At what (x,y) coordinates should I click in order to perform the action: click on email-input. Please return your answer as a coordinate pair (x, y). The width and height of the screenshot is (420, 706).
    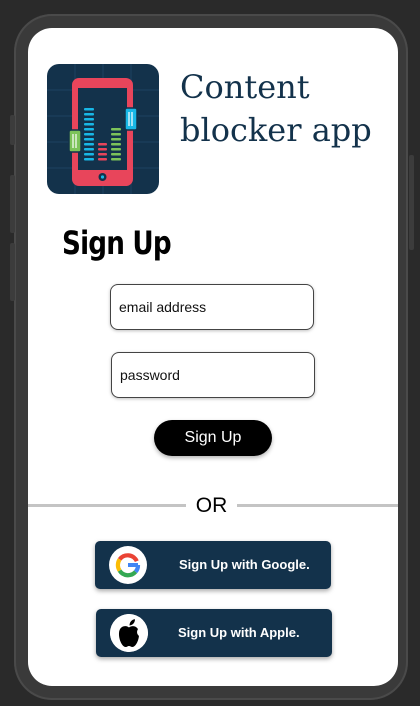
    Looking at the image, I should click on (212, 307).